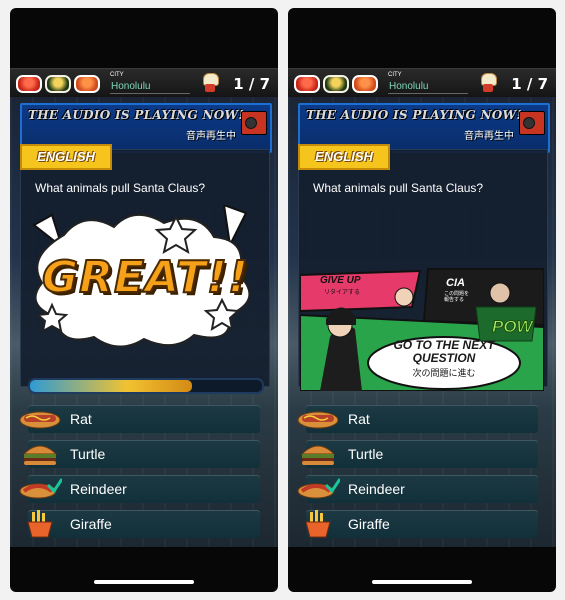  I want to click on give-up-button: GIVE UP, so click(340, 280).